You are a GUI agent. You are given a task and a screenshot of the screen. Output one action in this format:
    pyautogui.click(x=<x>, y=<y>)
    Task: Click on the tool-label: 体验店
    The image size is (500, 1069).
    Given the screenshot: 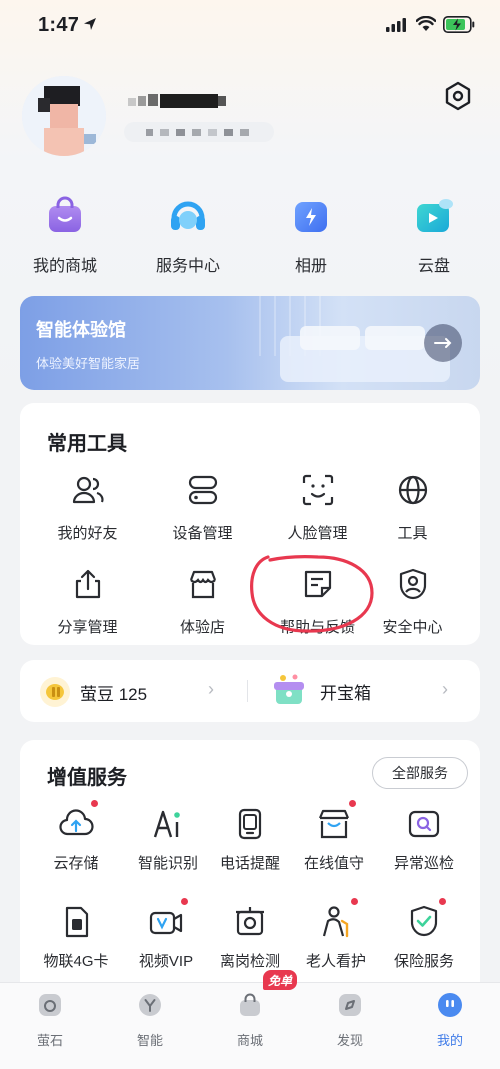 What is the action you would take?
    pyautogui.click(x=202, y=627)
    